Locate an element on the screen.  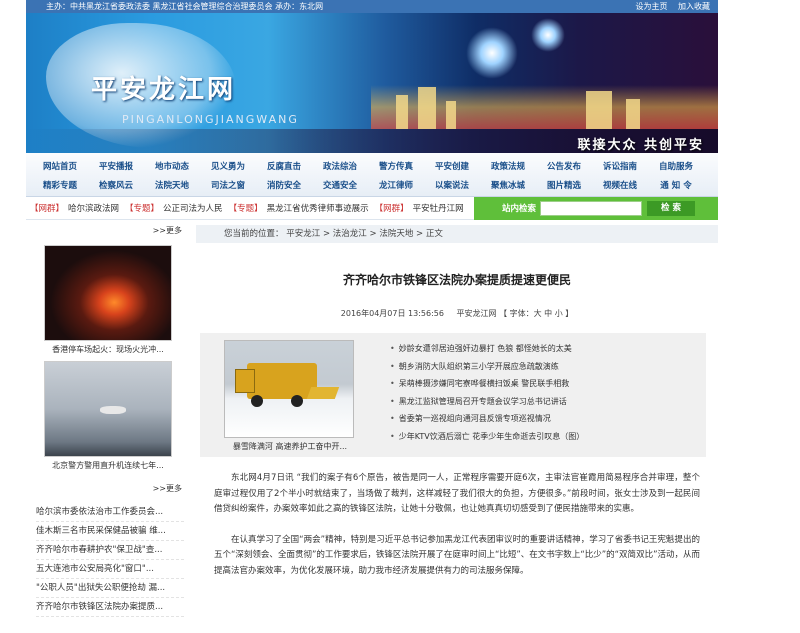
snow-plow-photo is located at coordinates (289, 389).